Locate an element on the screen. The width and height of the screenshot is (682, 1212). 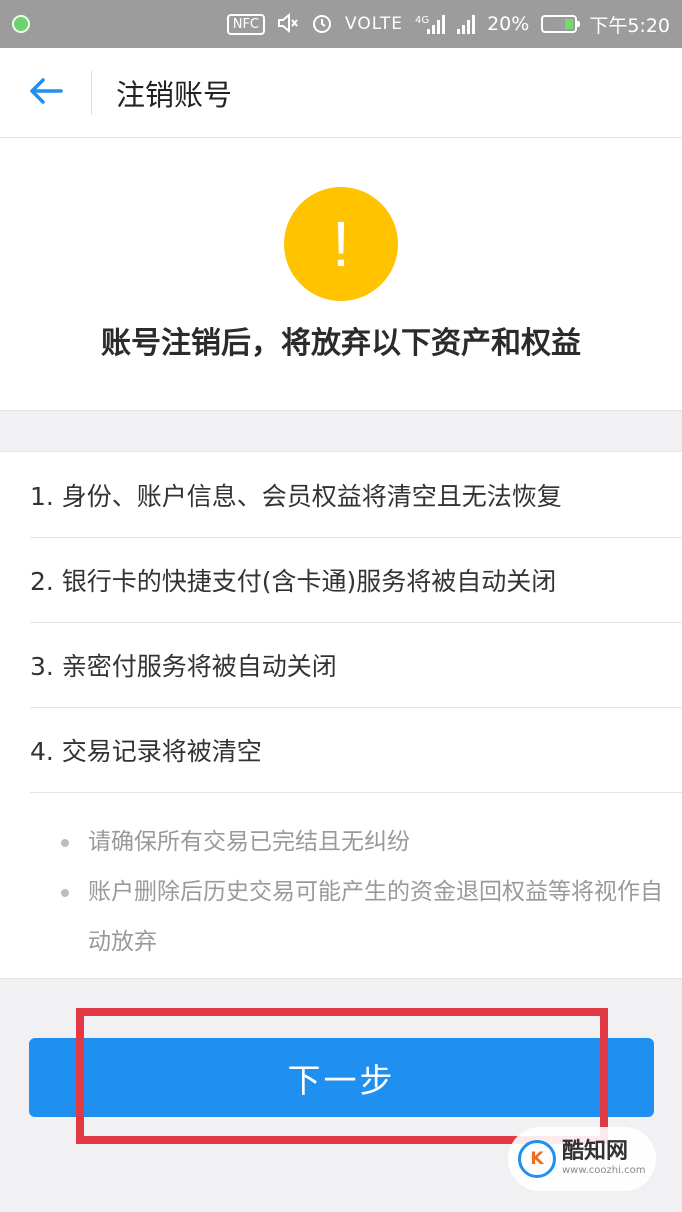
signal-icon is located at coordinates (436, 24).